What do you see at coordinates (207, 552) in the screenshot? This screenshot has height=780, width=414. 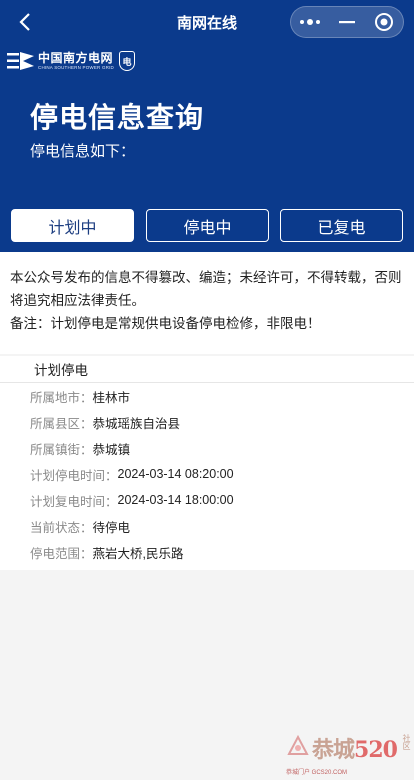 I see `detail-row-range: 停电范围： 燕岩大桥,民乐路` at bounding box center [207, 552].